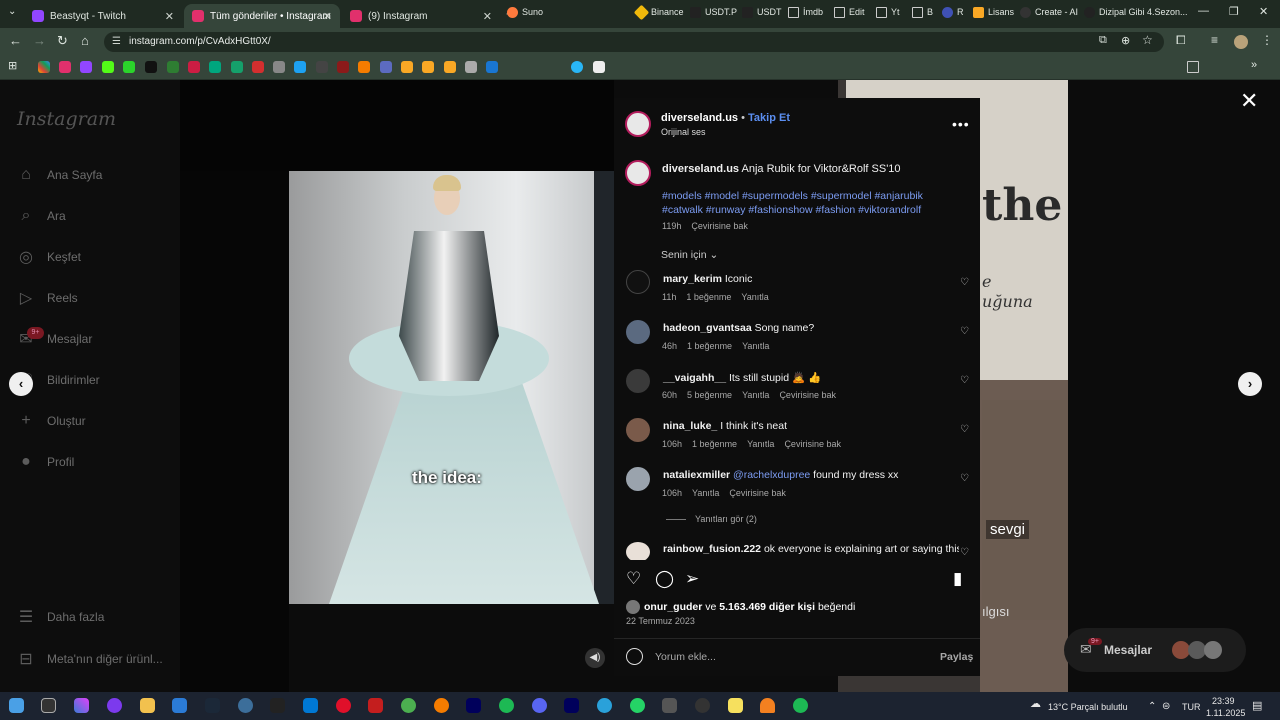  I want to click on mail-icon, so click(179, 705).